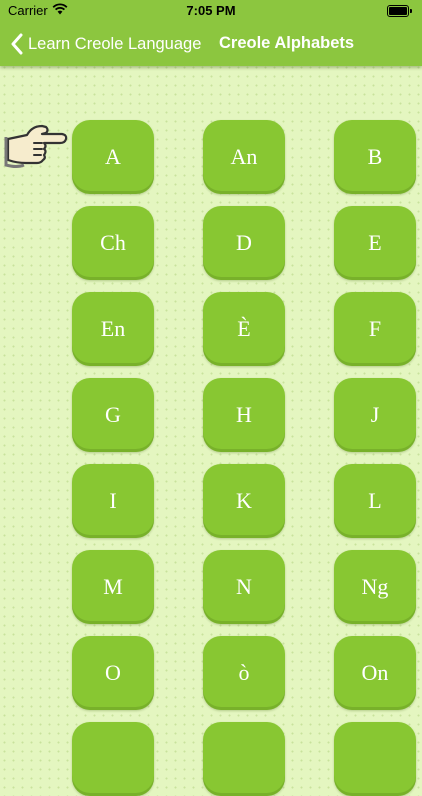  Describe the element at coordinates (375, 673) in the screenshot. I see `letter-button: On` at that location.